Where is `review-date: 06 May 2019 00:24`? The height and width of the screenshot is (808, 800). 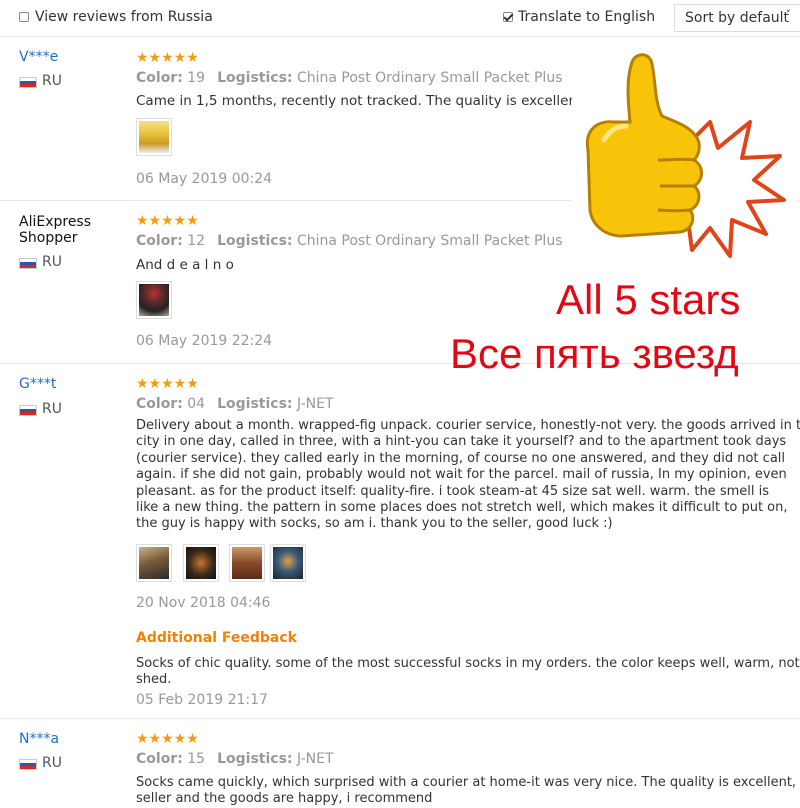 review-date: 06 May 2019 00:24 is located at coordinates (204, 179).